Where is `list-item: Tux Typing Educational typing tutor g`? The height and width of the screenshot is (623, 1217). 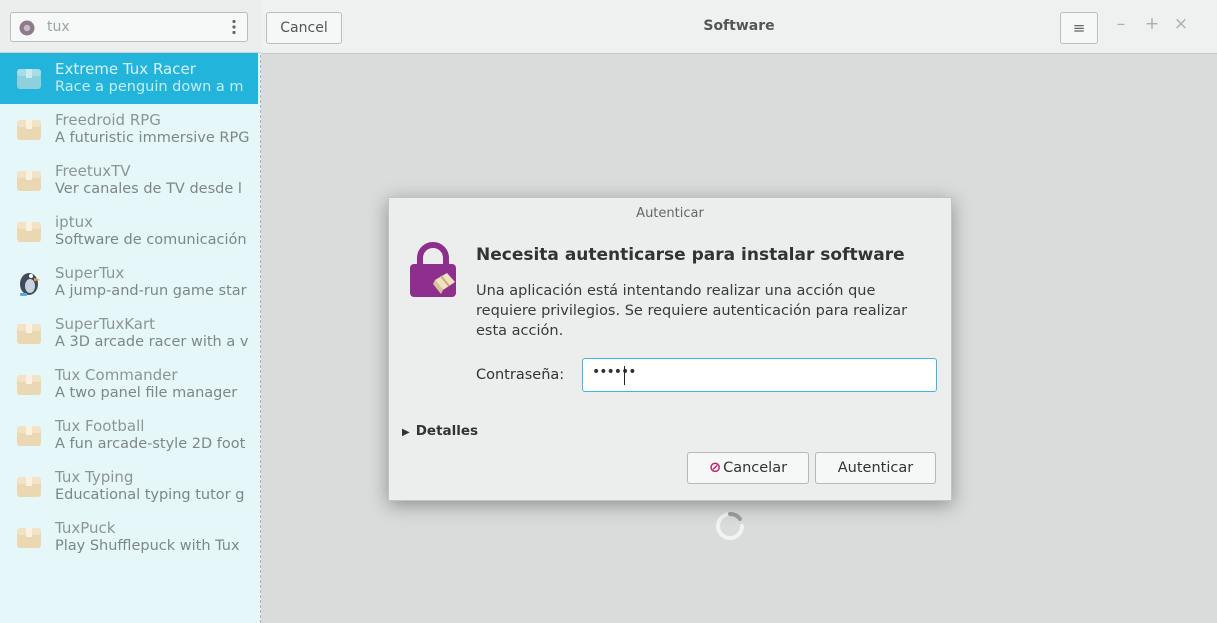 list-item: Tux Typing Educational typing tutor g is located at coordinates (129, 486).